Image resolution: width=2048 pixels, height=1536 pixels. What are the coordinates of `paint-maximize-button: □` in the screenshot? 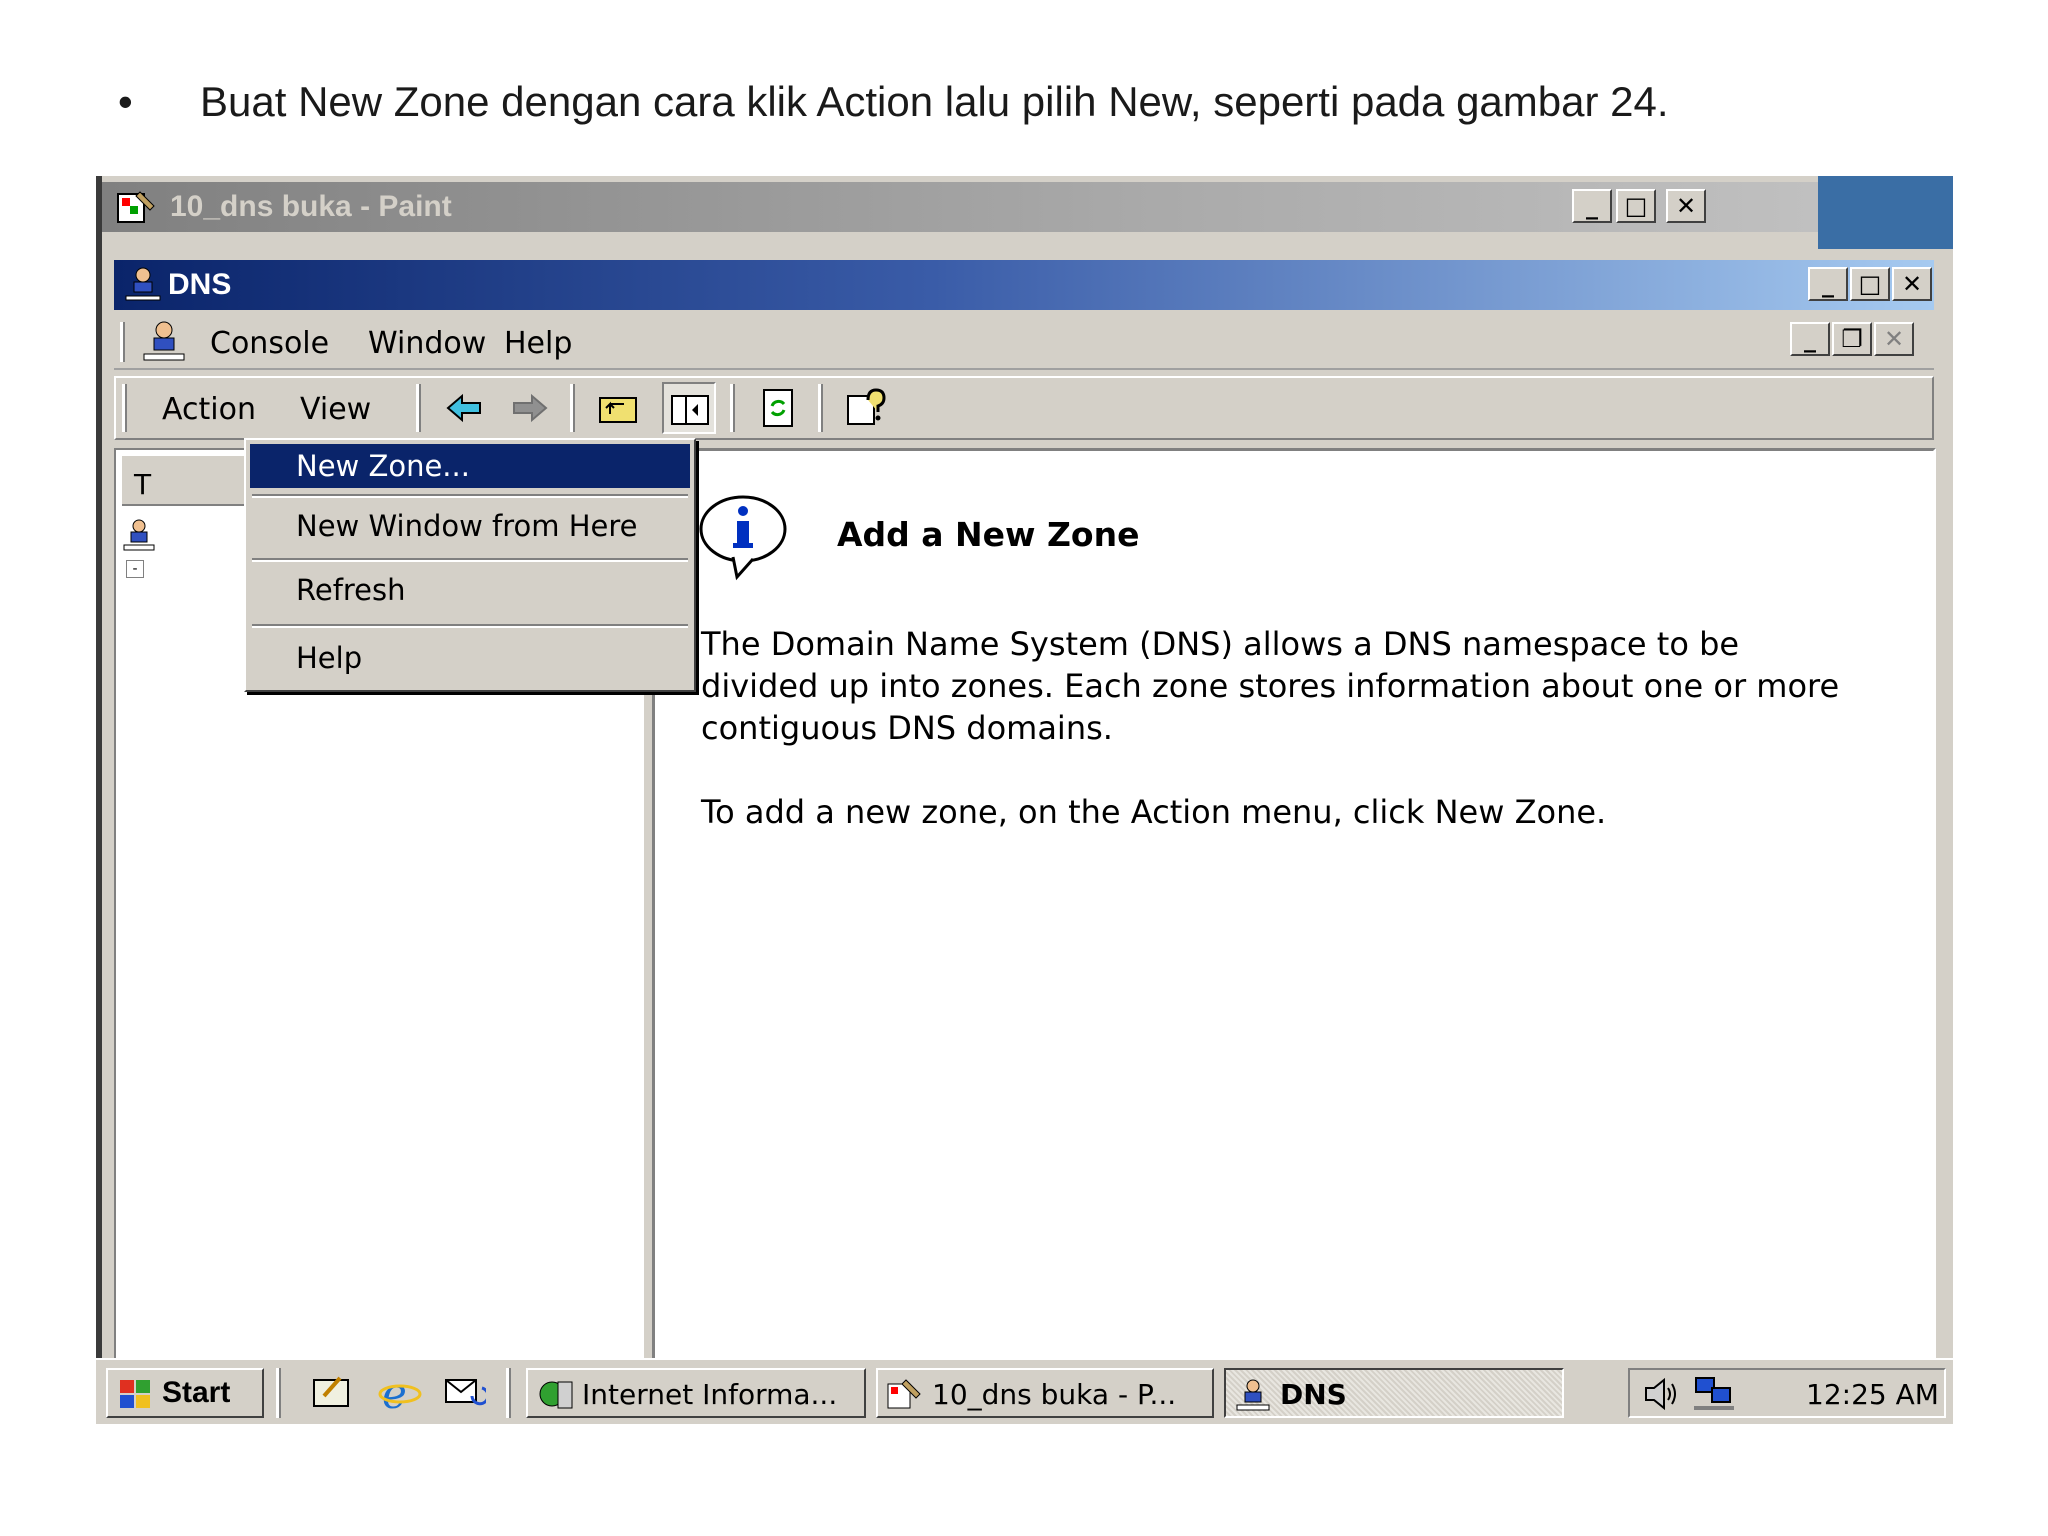 It's located at (1636, 206).